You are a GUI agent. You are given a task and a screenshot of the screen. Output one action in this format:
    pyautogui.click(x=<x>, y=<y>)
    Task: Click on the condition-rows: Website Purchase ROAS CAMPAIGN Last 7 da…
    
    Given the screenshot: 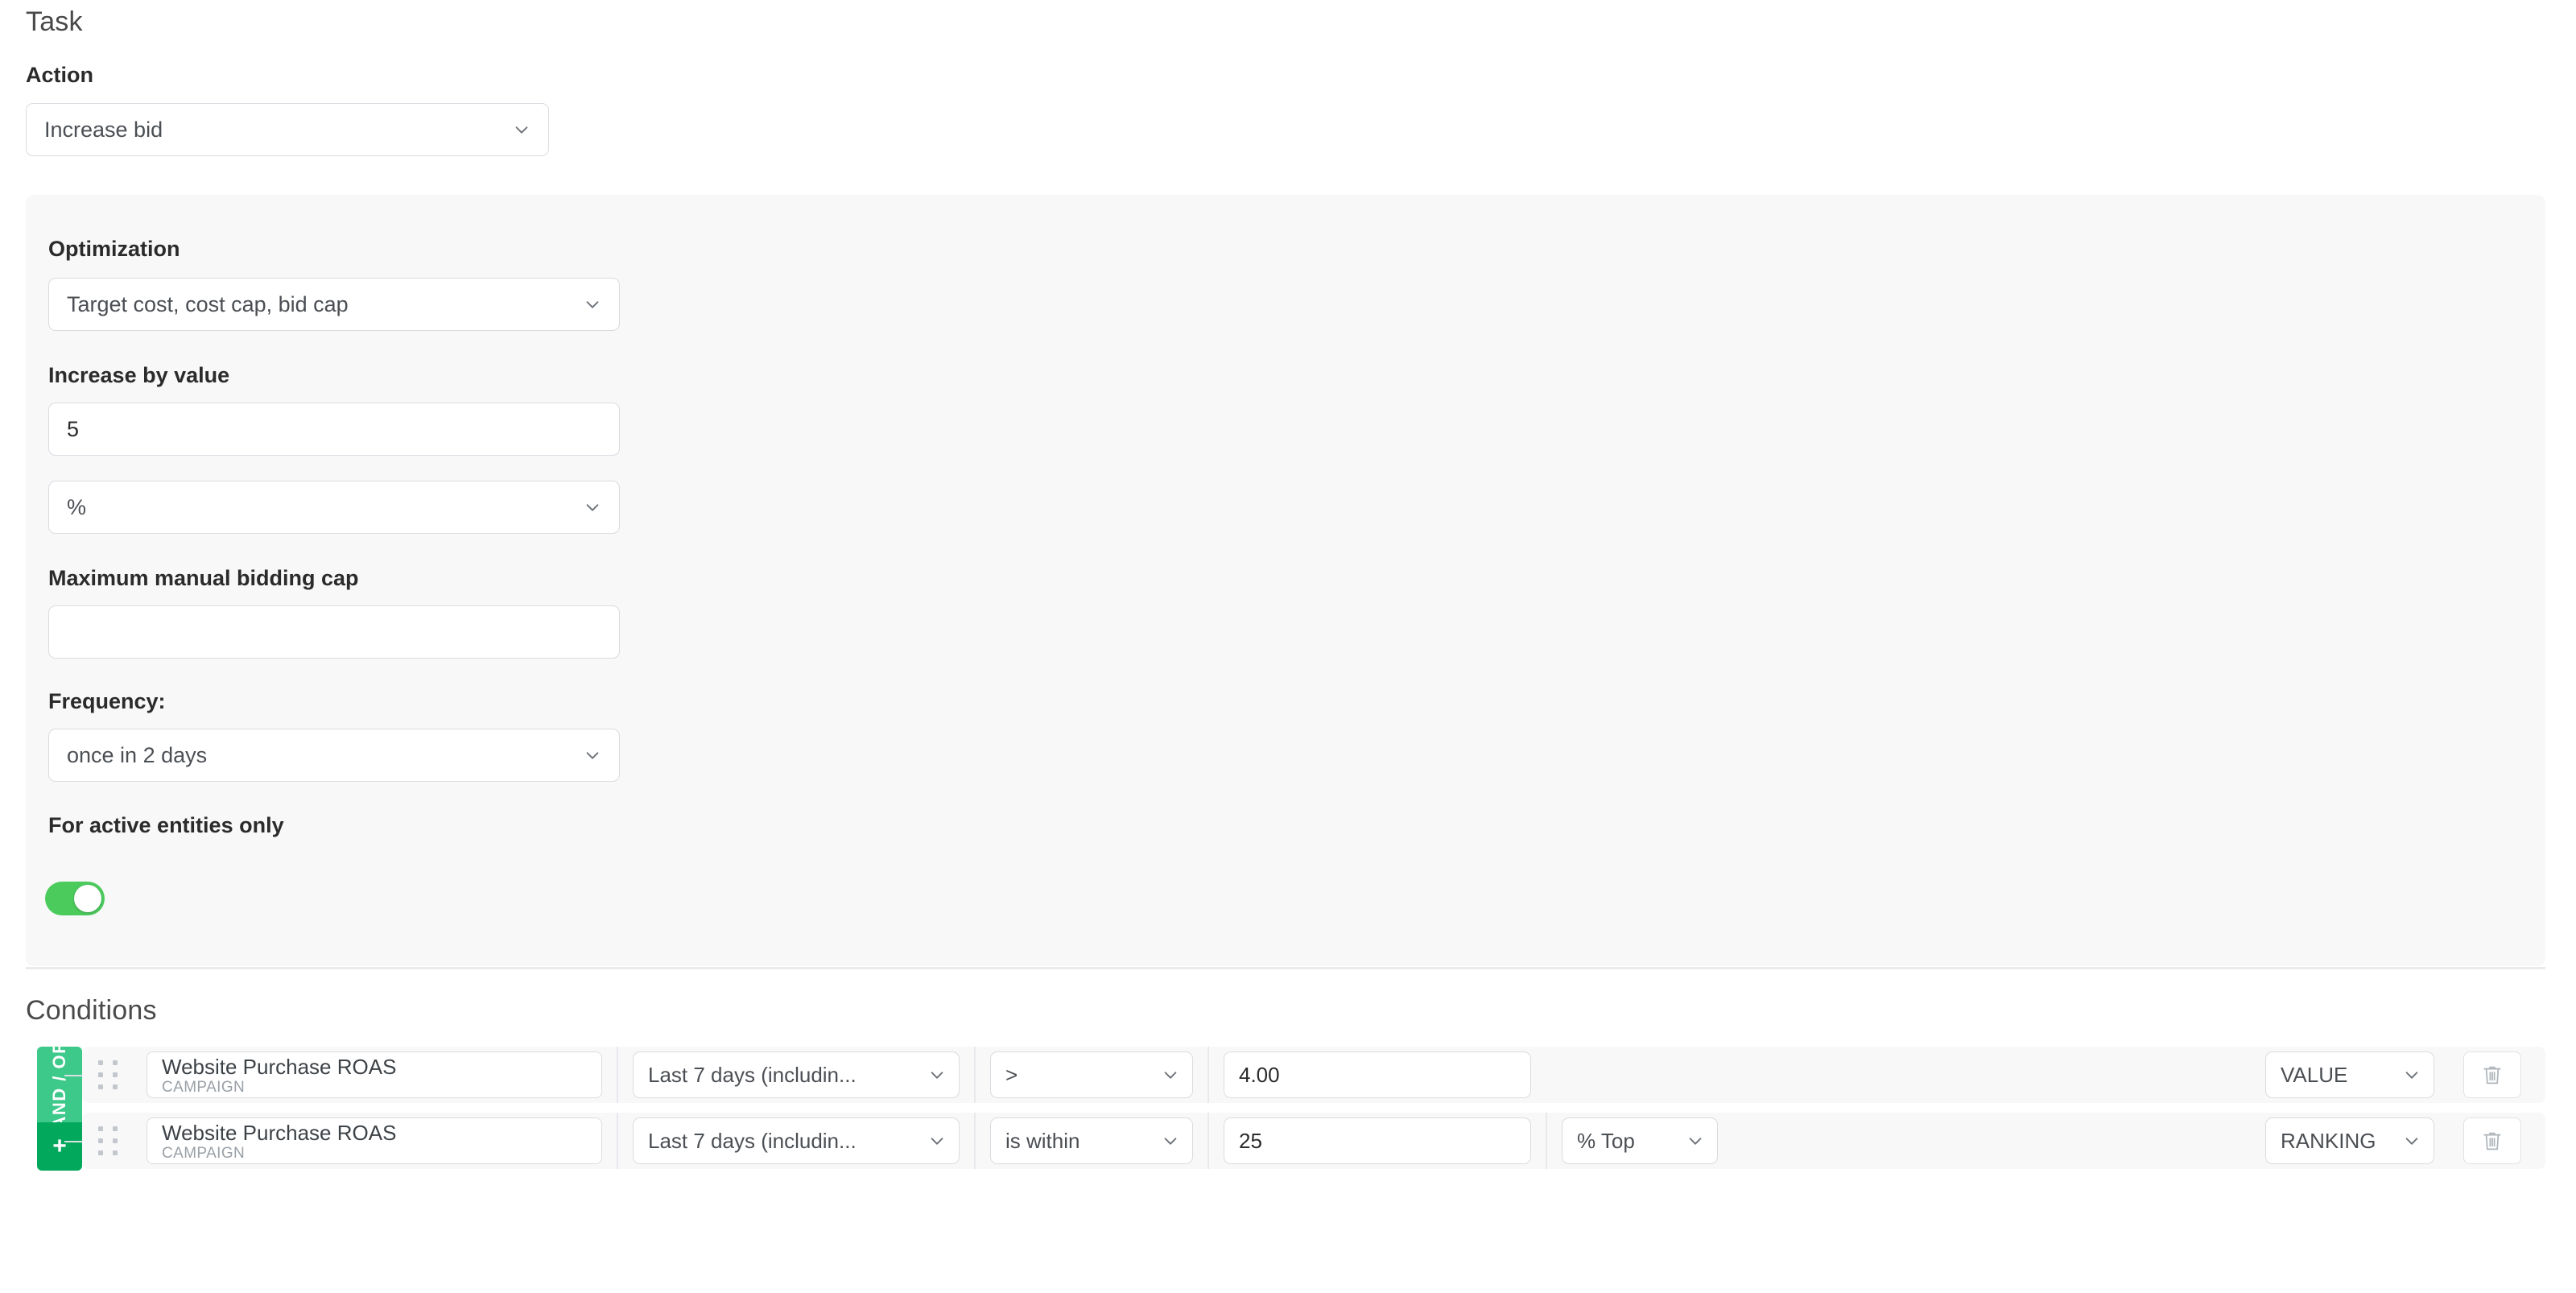 What is the action you would take?
    pyautogui.click(x=1304, y=1108)
    